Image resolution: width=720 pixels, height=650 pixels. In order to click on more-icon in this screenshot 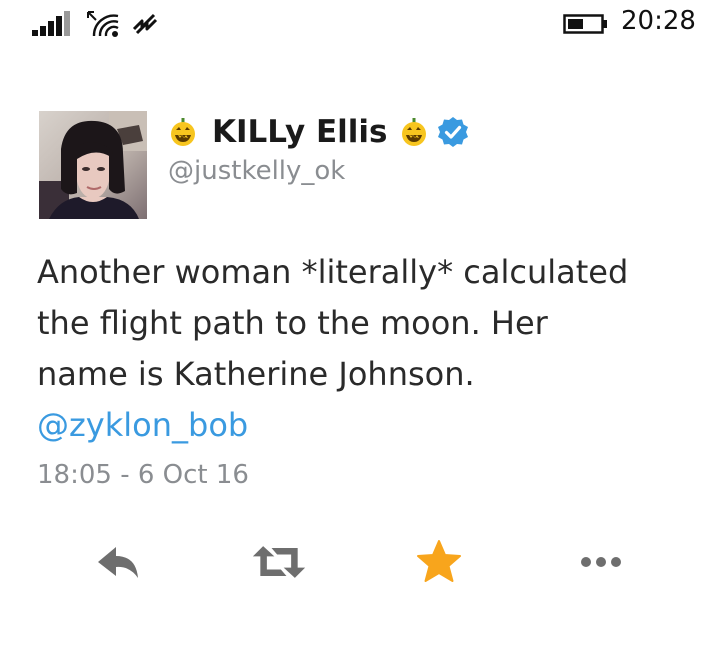, I will do `click(601, 562)`.